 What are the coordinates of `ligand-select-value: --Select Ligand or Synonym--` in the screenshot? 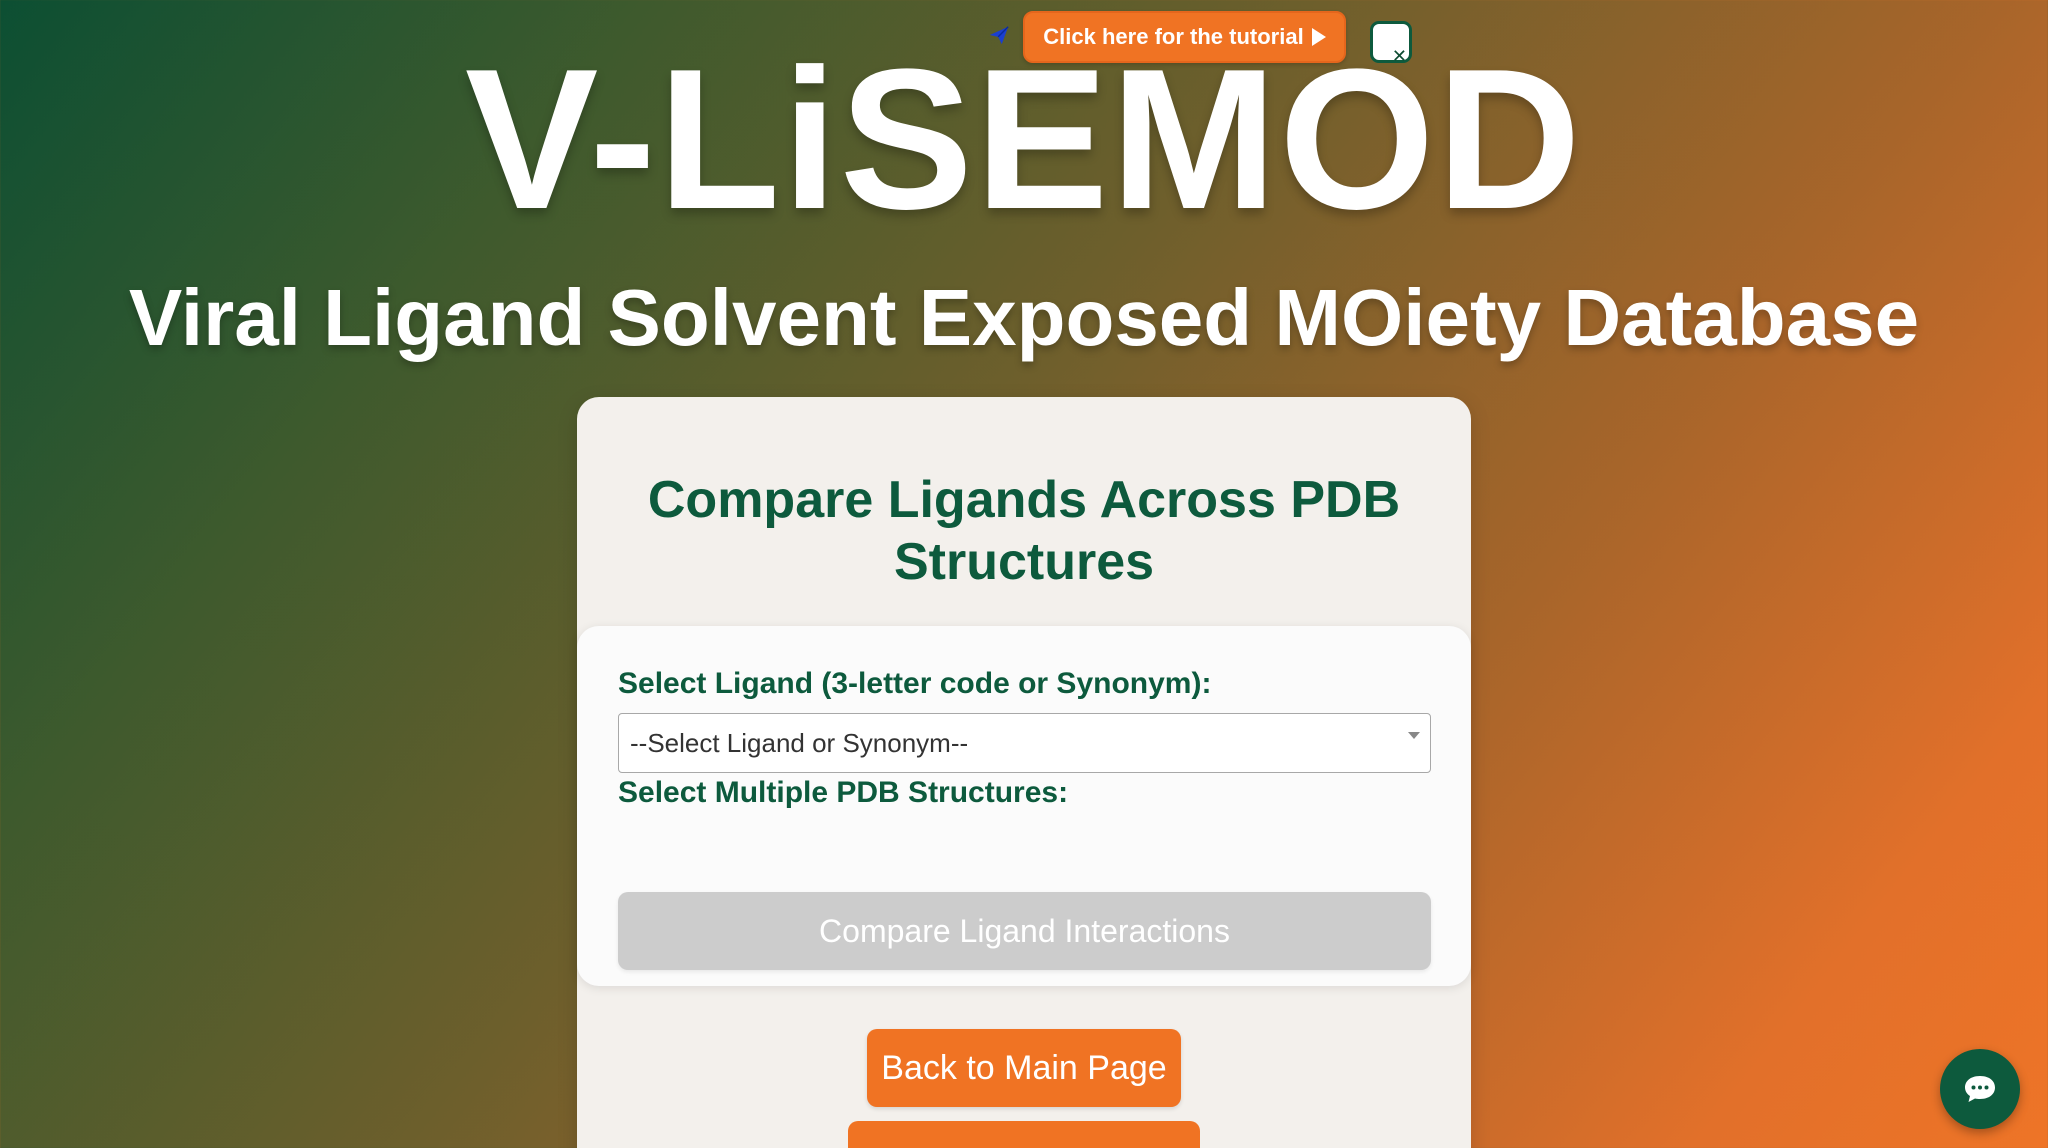 It's located at (799, 742).